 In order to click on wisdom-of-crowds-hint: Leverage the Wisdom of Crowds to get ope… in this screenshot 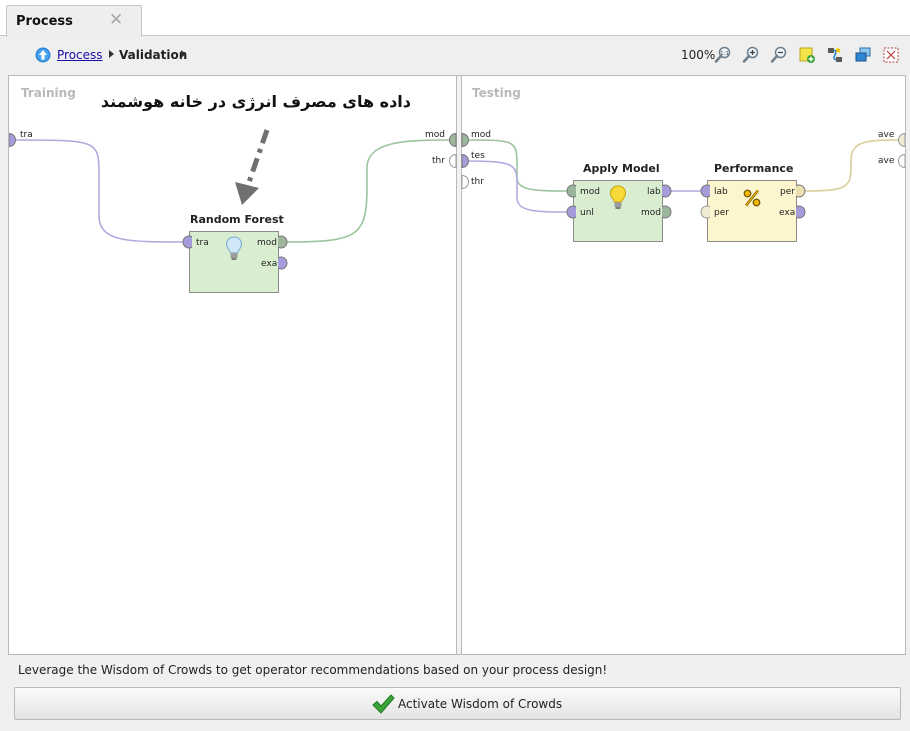, I will do `click(313, 670)`.